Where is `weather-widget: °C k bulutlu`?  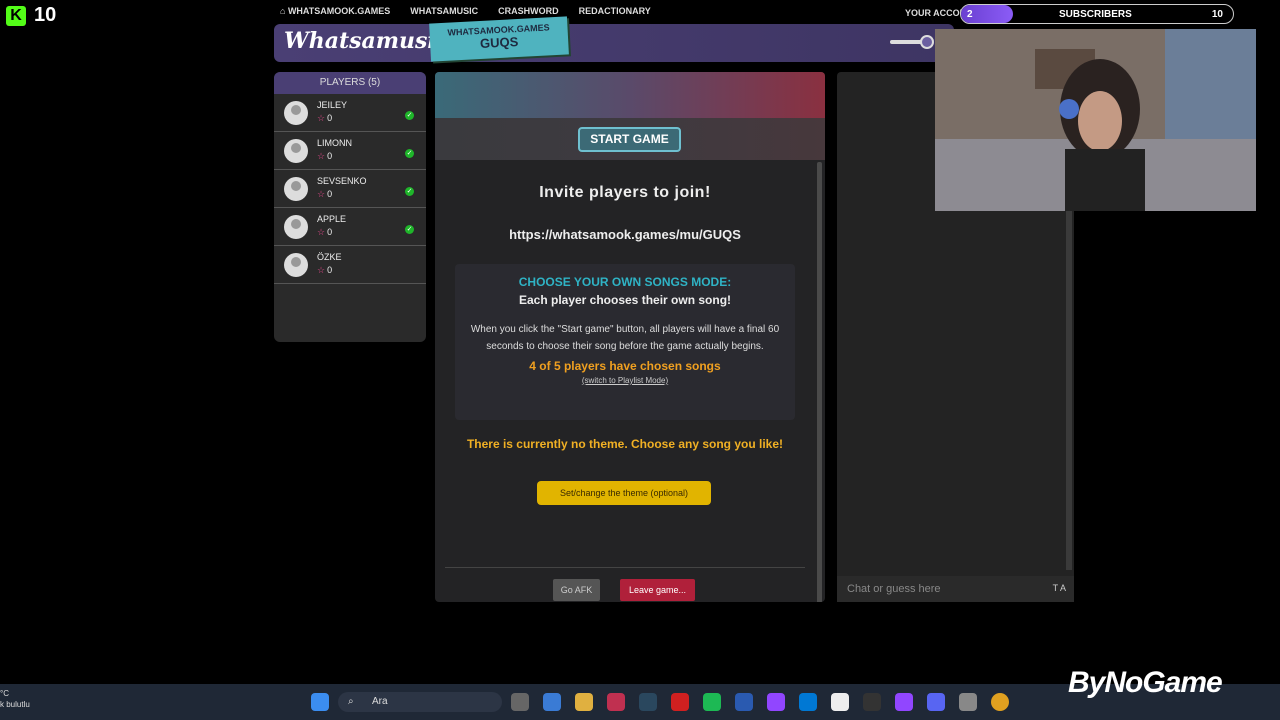
weather-widget: °C k bulutlu is located at coordinates (15, 699).